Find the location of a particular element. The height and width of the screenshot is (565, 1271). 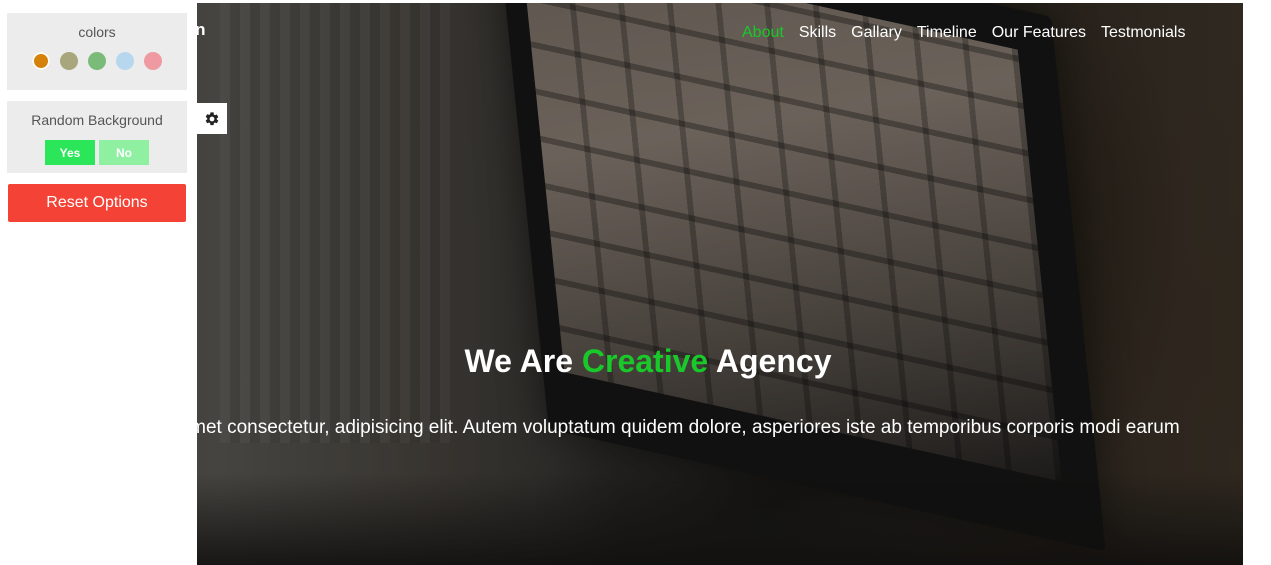

gear-icon is located at coordinates (212, 118).